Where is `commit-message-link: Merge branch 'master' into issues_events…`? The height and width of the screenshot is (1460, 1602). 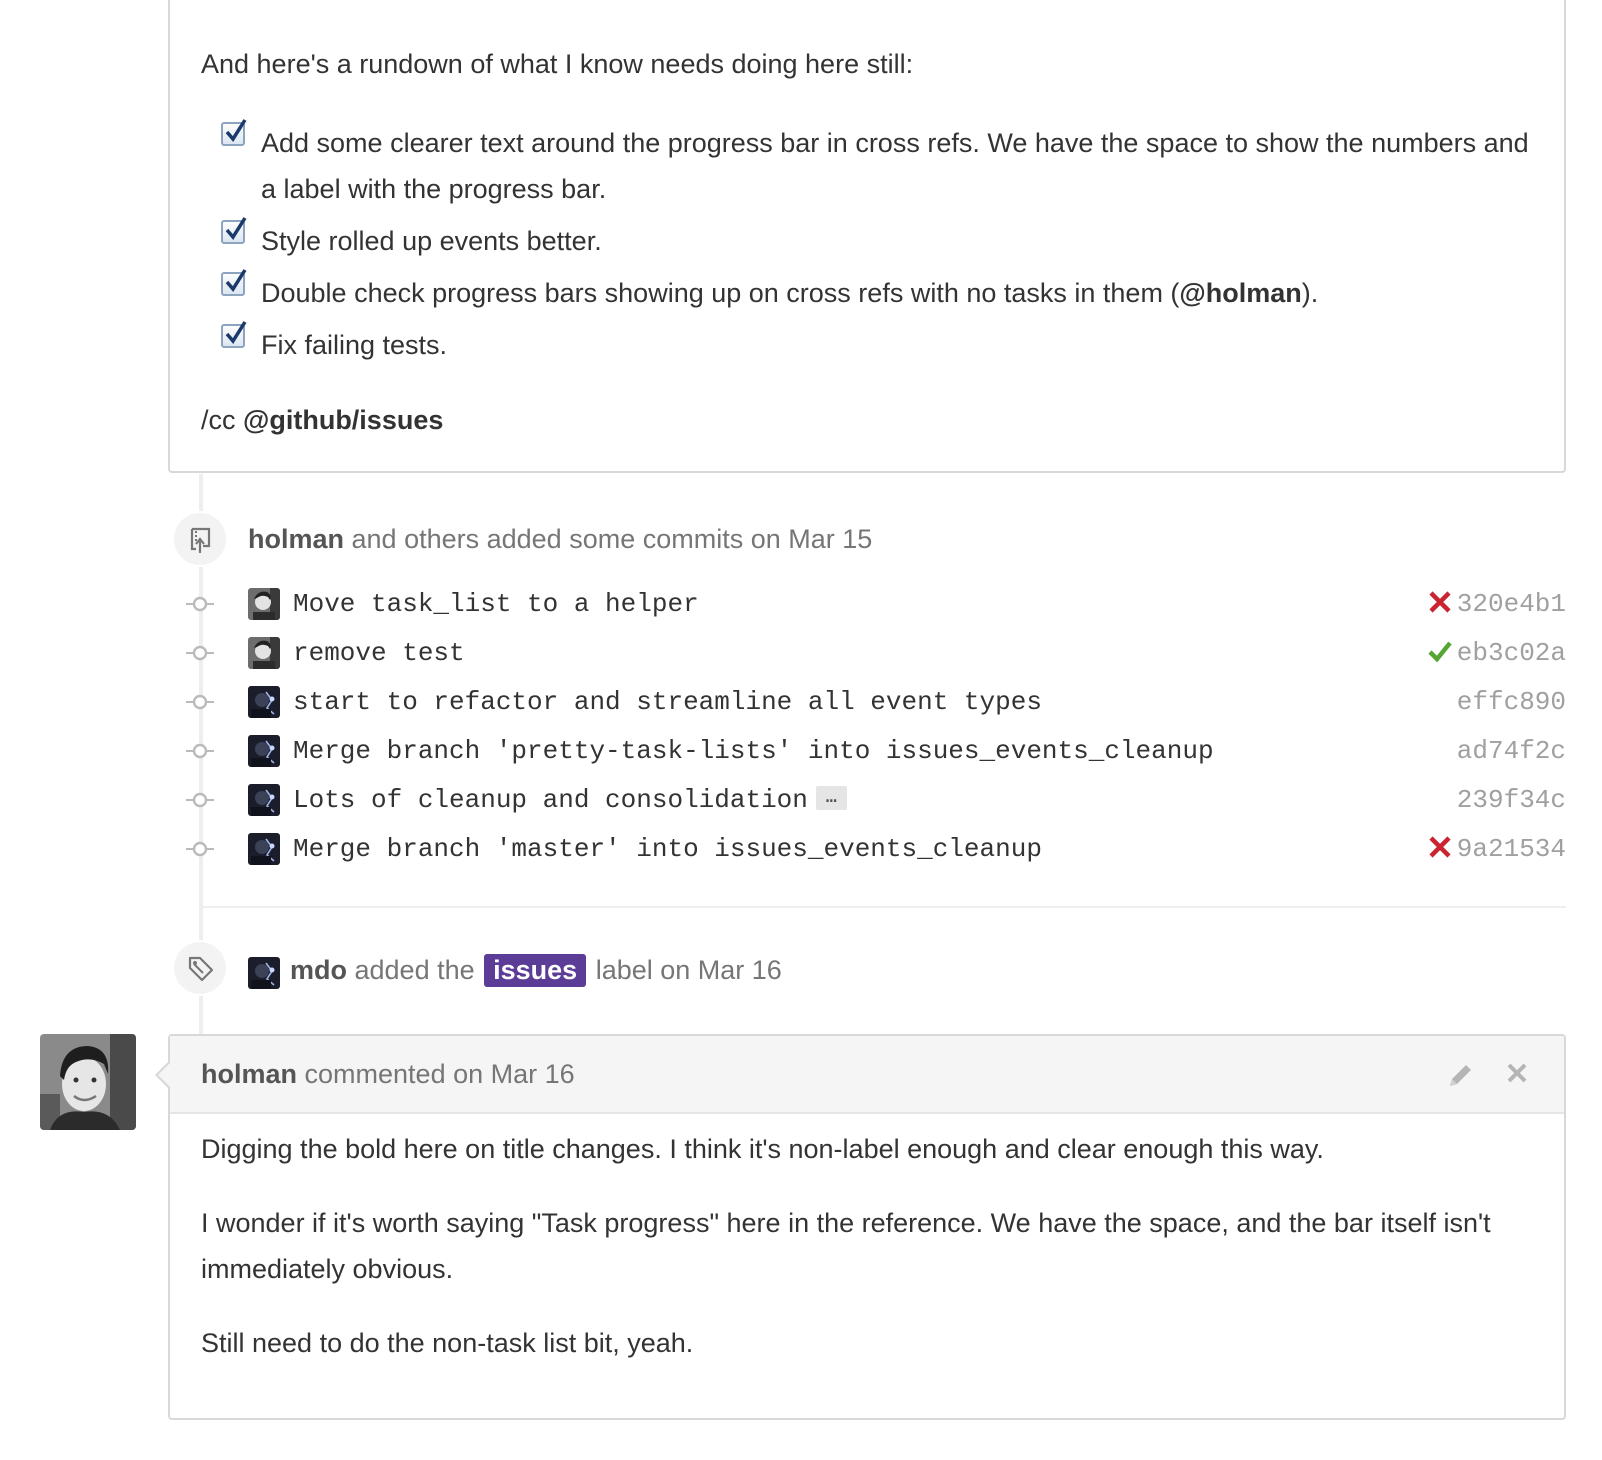
commit-message-link: Merge branch 'master' into issues_events… is located at coordinates (667, 849).